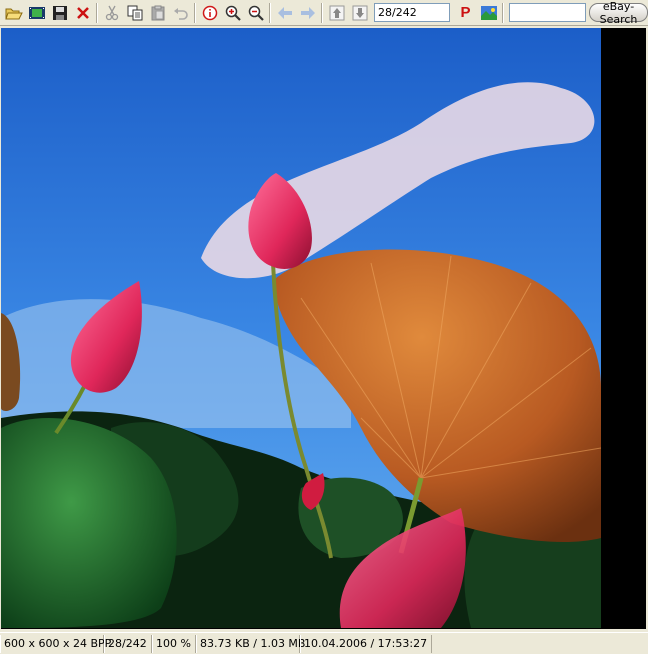  Describe the element at coordinates (55, 643) in the screenshot. I see `status-dimensions: 600 x 600 x 24 BPP` at that location.